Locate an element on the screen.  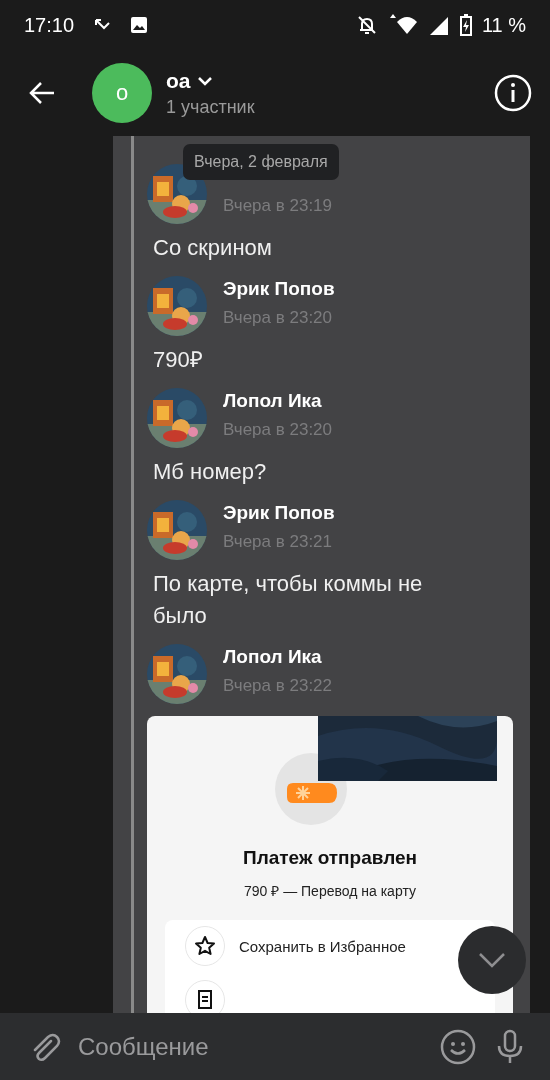
message-time: Вчера в 23:19 is located at coordinates (277, 206).